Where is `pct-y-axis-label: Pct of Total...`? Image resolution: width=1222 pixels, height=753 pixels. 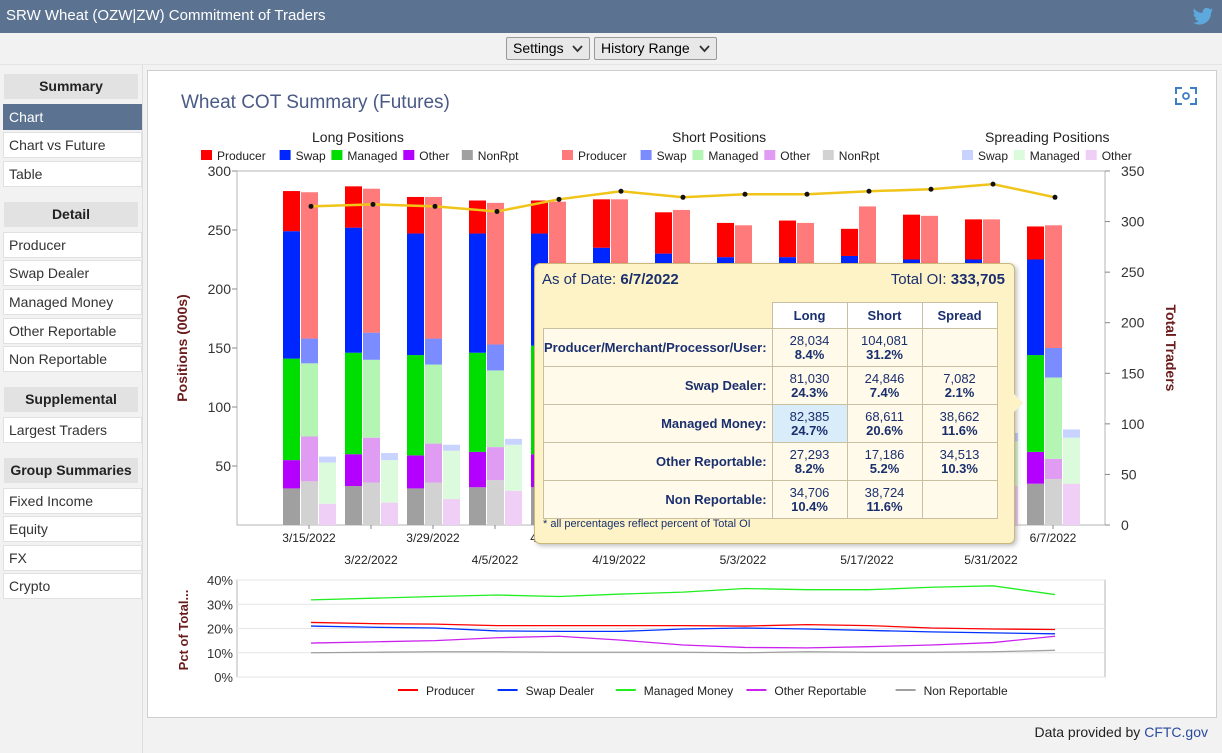
pct-y-axis-label: Pct of Total... is located at coordinates (183, 630).